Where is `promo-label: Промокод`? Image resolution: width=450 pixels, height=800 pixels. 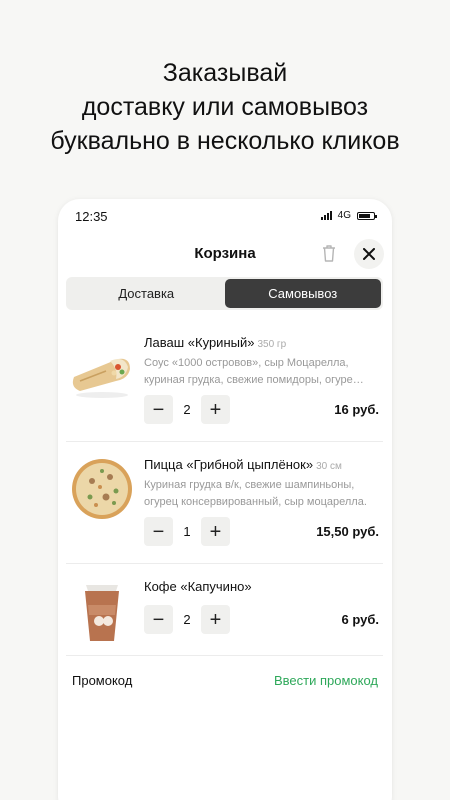
promo-label: Промокод is located at coordinates (102, 680).